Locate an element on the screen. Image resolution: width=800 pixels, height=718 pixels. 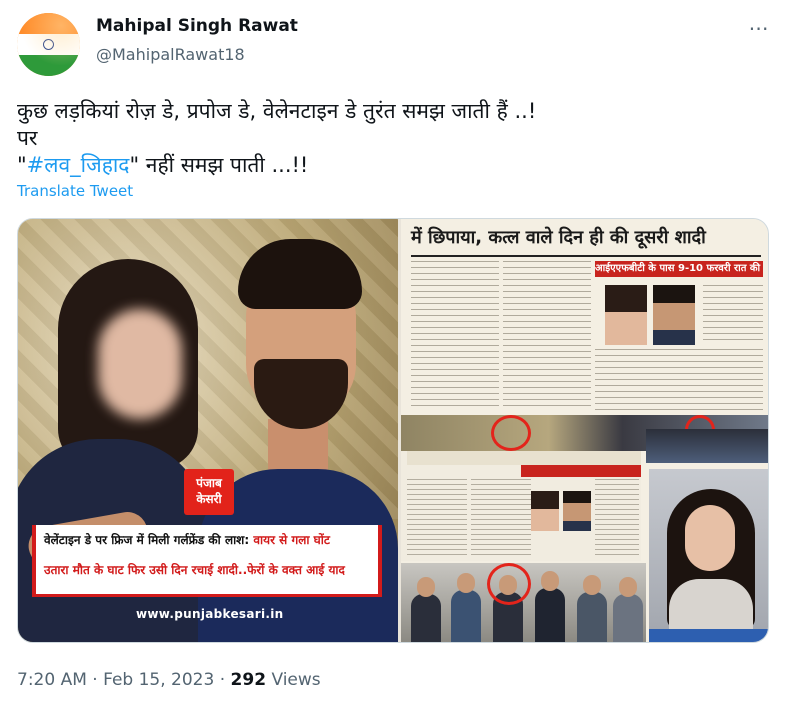
woman-face-blurred is located at coordinates (140, 364).